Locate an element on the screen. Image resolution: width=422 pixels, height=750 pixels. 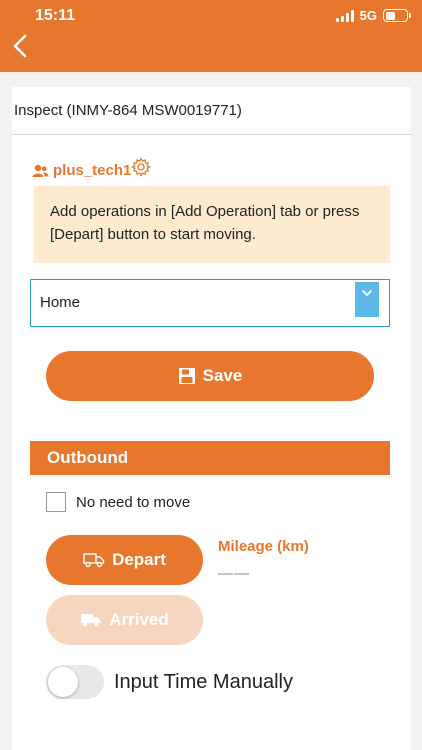
chevron-left-icon is located at coordinates (20, 46).